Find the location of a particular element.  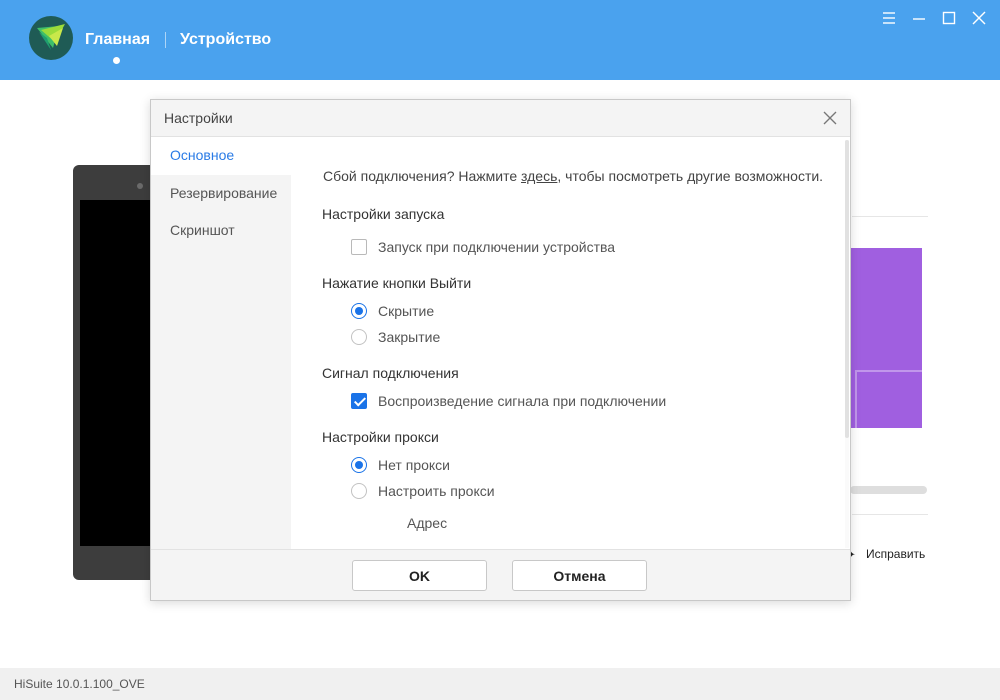

menu-icon is located at coordinates (889, 18).